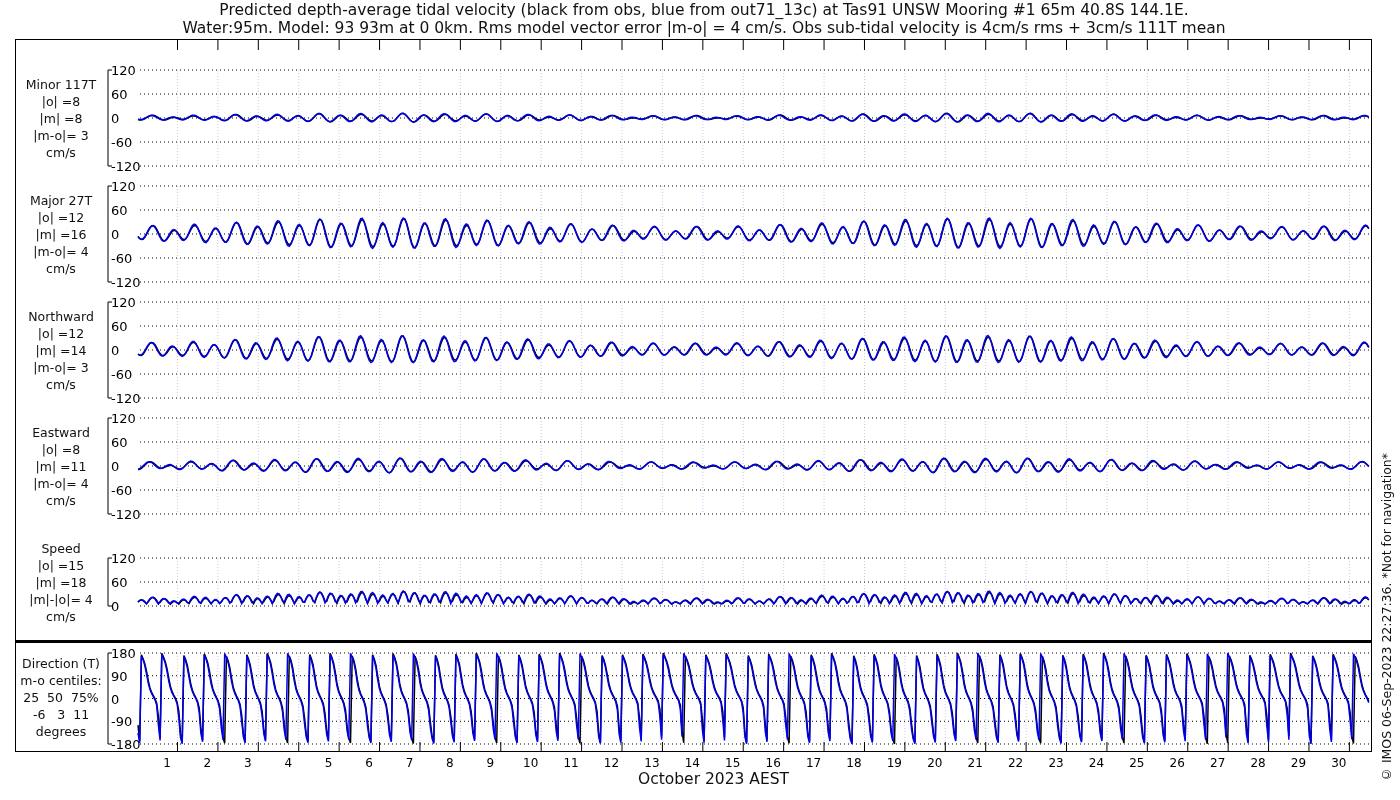 This screenshot has height=800, width=1400. What do you see at coordinates (328, 763) in the screenshot?
I see `x-tick-label: 5` at bounding box center [328, 763].